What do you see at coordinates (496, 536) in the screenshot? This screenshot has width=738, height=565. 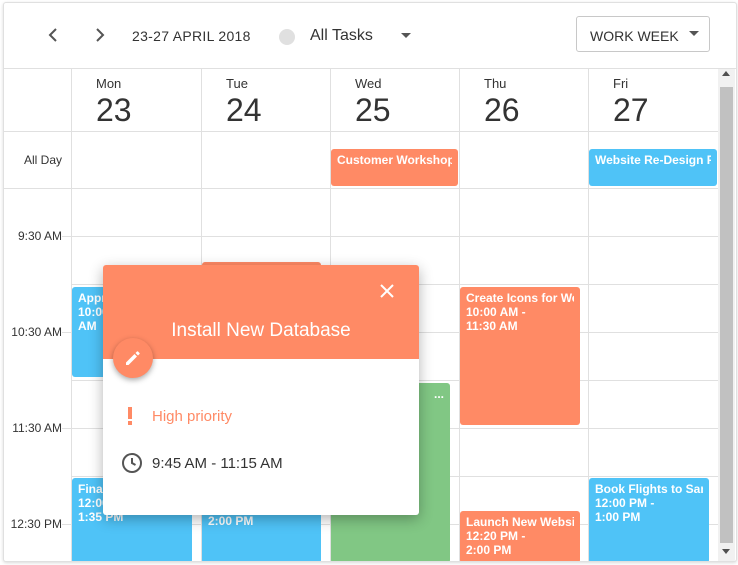 I see `event-time: 12:20 PM -` at bounding box center [496, 536].